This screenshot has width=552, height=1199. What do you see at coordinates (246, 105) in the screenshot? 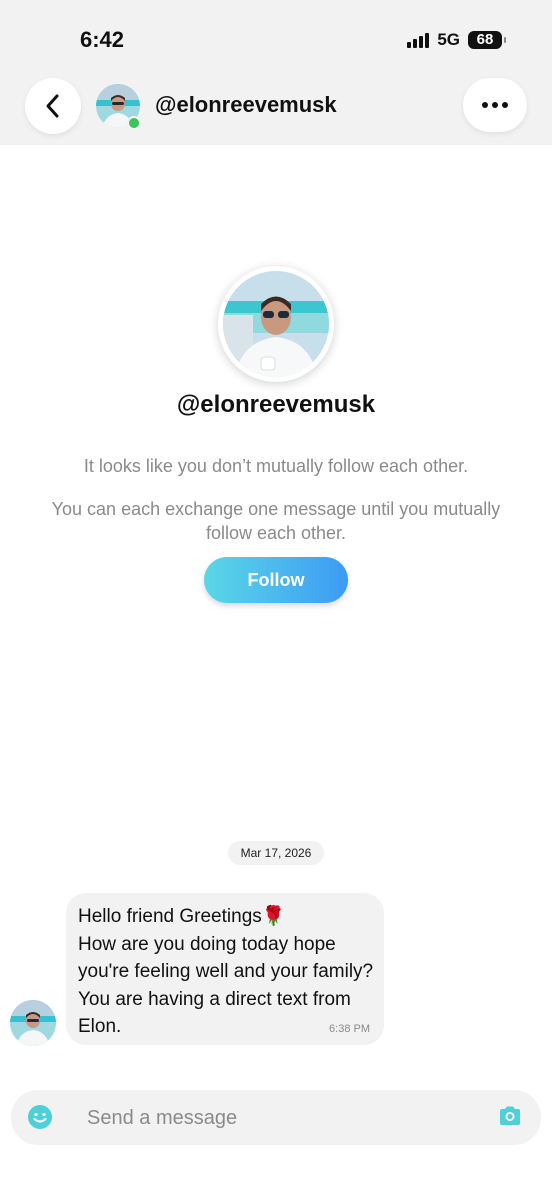
I see `header-username: @elonreevemusk` at bounding box center [246, 105].